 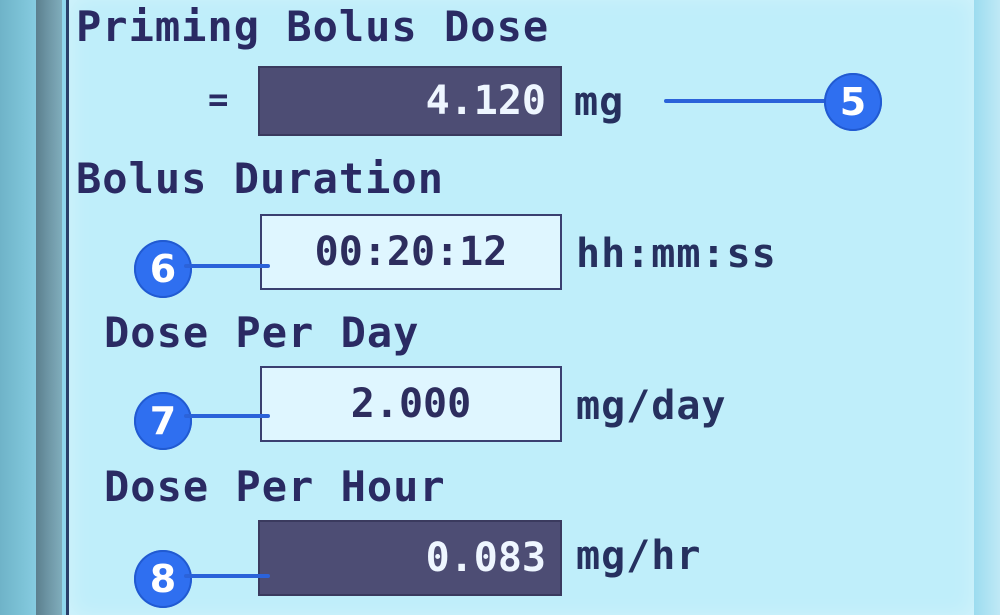 What do you see at coordinates (227, 416) in the screenshot?
I see `callout-7-leader` at bounding box center [227, 416].